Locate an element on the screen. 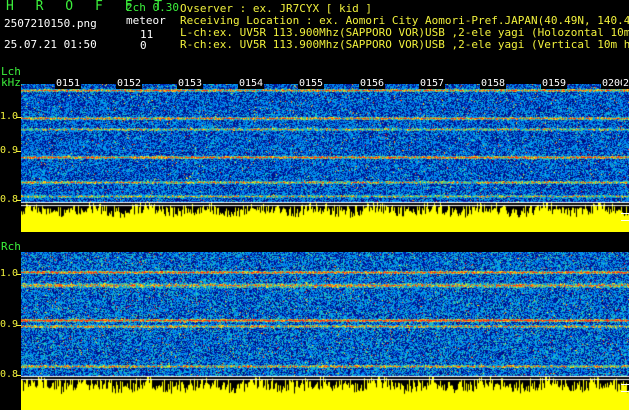  version-label: 2ch 0.30 is located at coordinates (152, 7).